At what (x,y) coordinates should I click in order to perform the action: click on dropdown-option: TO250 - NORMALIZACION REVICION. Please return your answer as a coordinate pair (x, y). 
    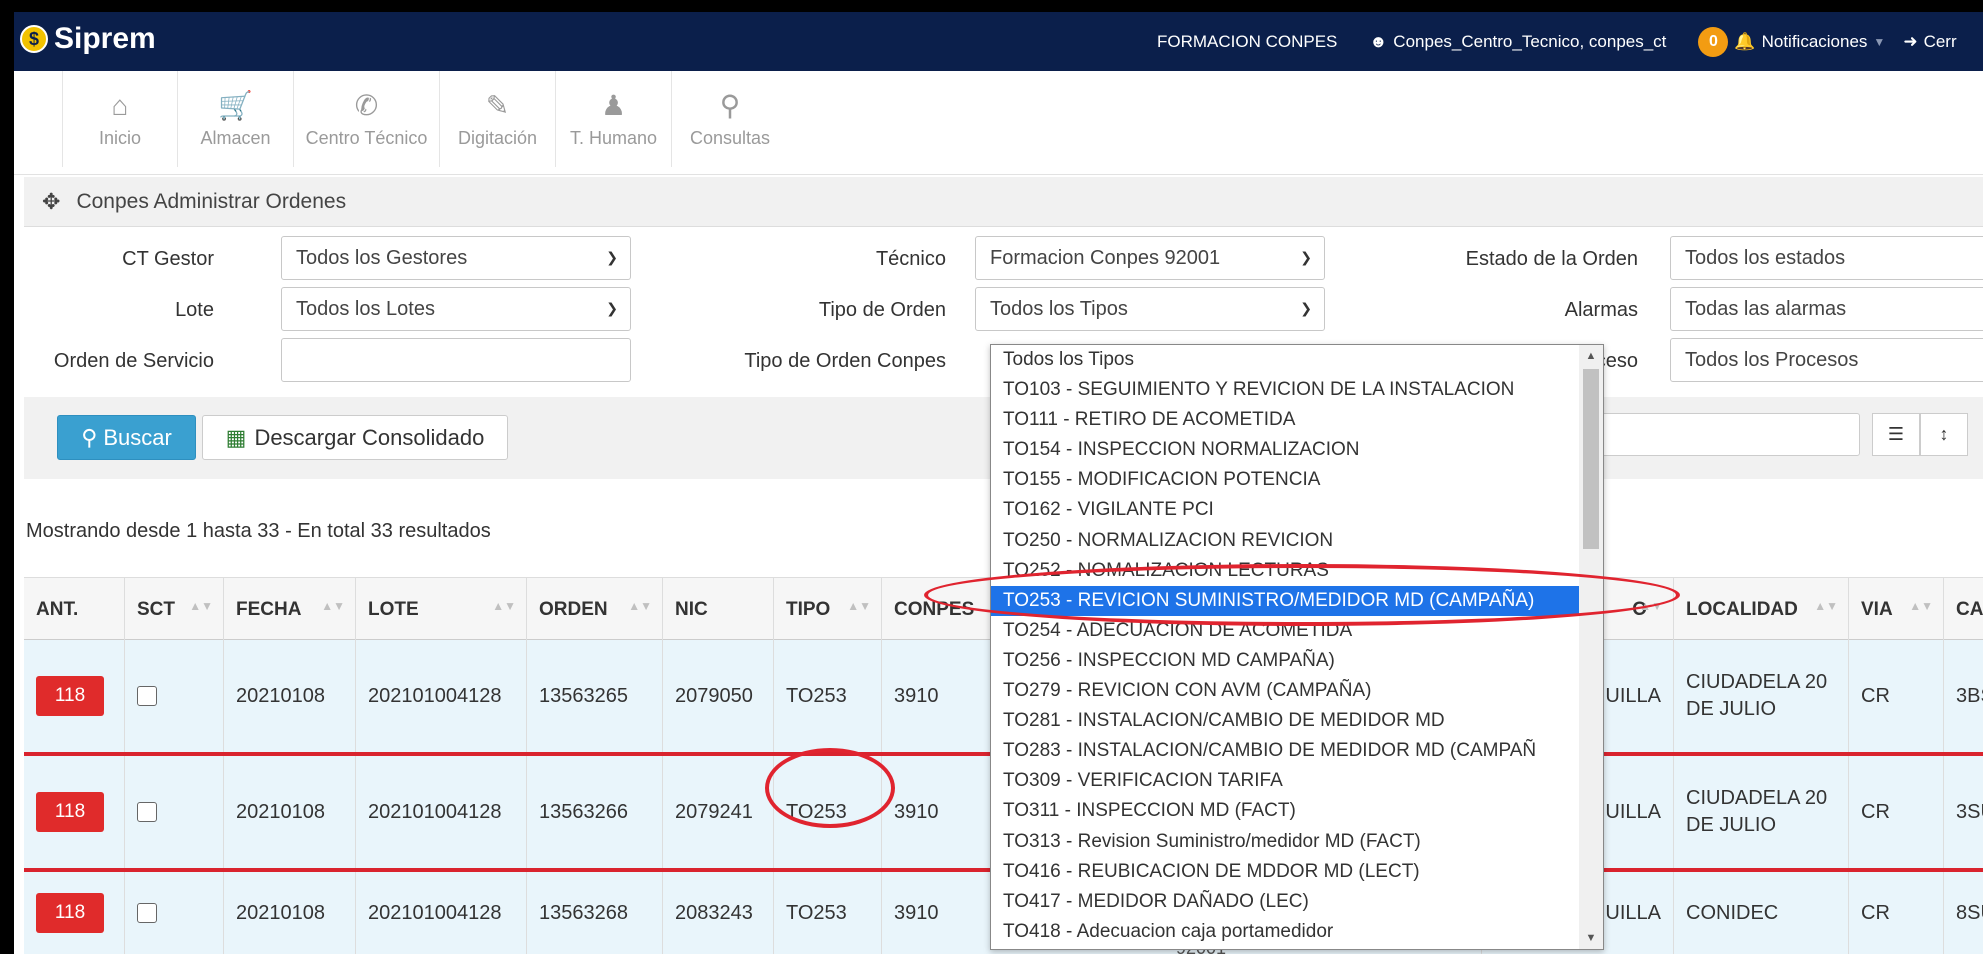
    Looking at the image, I should click on (1285, 541).